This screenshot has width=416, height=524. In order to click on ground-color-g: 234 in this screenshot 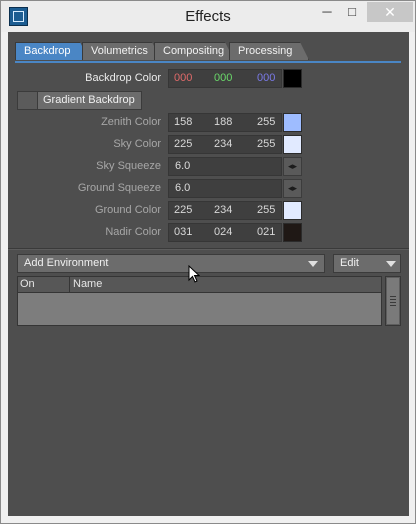, I will do `click(231, 210)`.